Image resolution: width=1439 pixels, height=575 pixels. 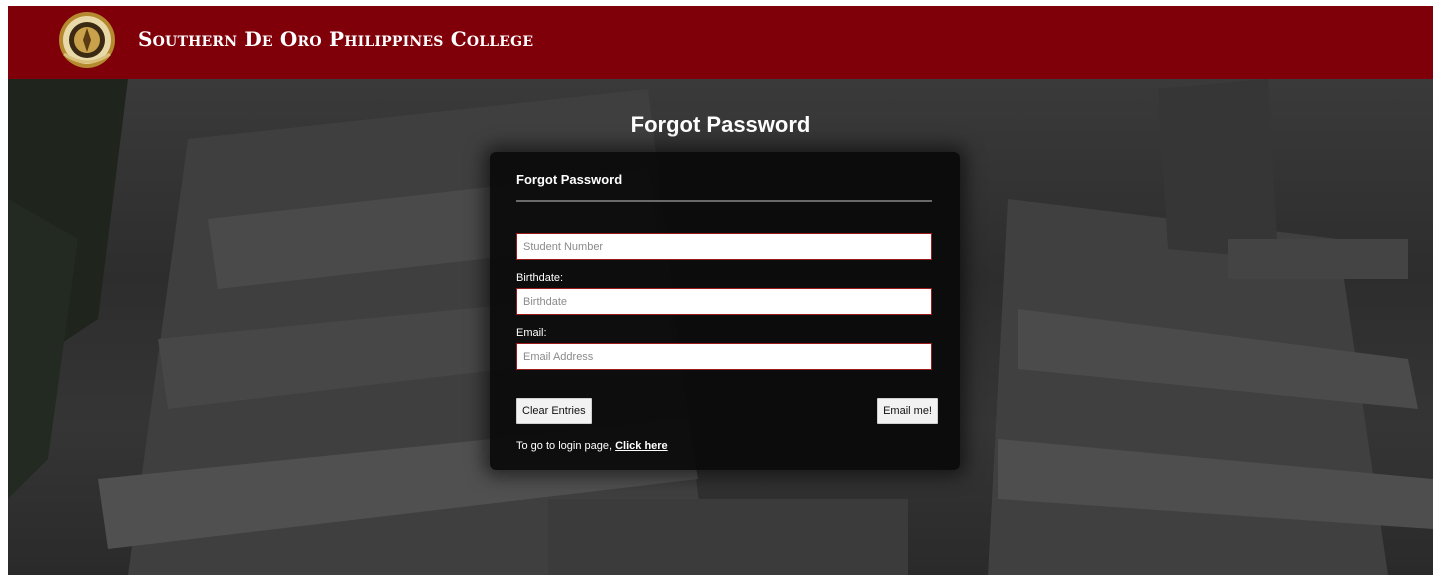 What do you see at coordinates (540, 278) in the screenshot?
I see `birthdate-label: Birthdate:` at bounding box center [540, 278].